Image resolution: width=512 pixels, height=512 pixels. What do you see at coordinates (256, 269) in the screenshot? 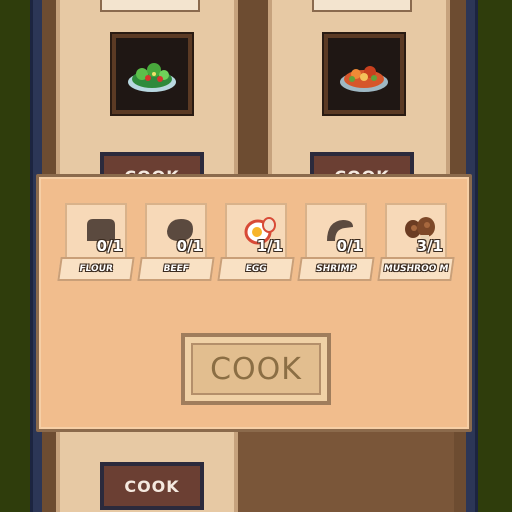
I see `ingredient-label: EGG` at bounding box center [256, 269].